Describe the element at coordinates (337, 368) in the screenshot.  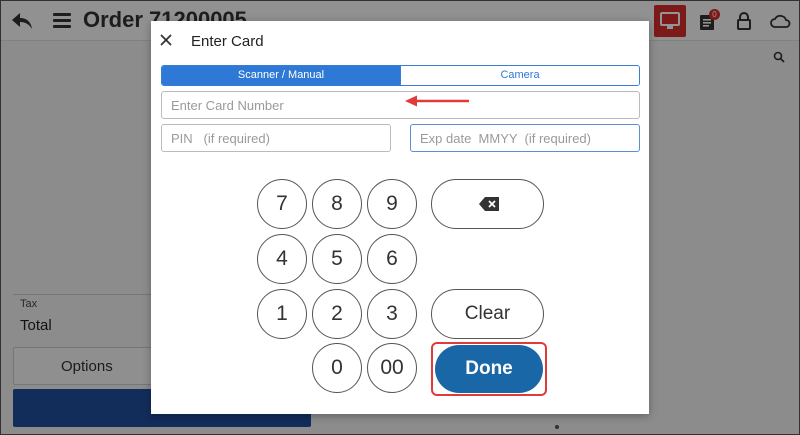
I see `key-0: 0` at that location.